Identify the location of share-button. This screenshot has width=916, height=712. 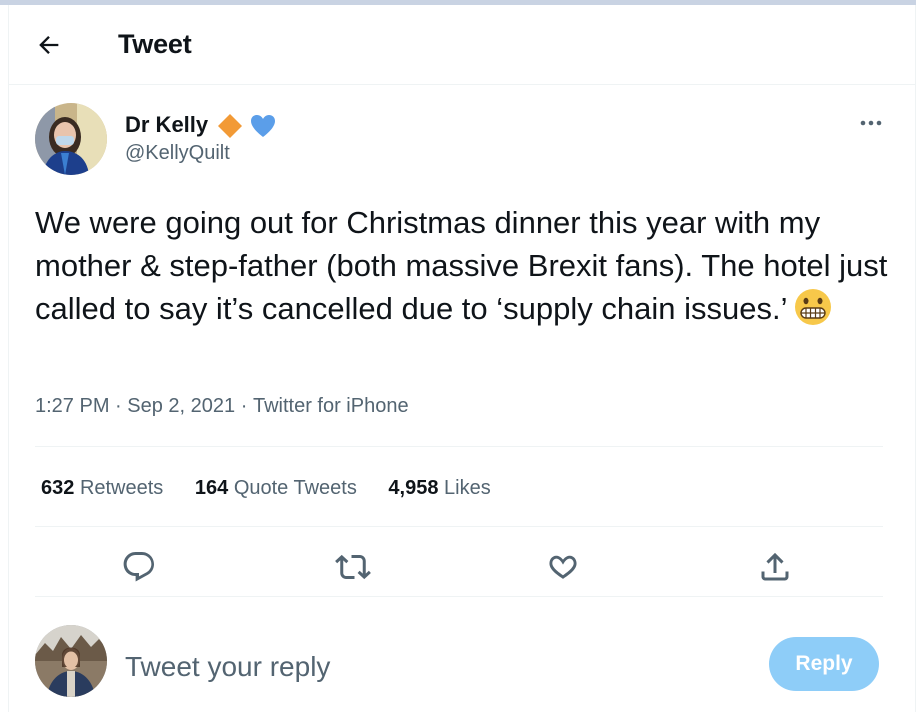
(775, 567).